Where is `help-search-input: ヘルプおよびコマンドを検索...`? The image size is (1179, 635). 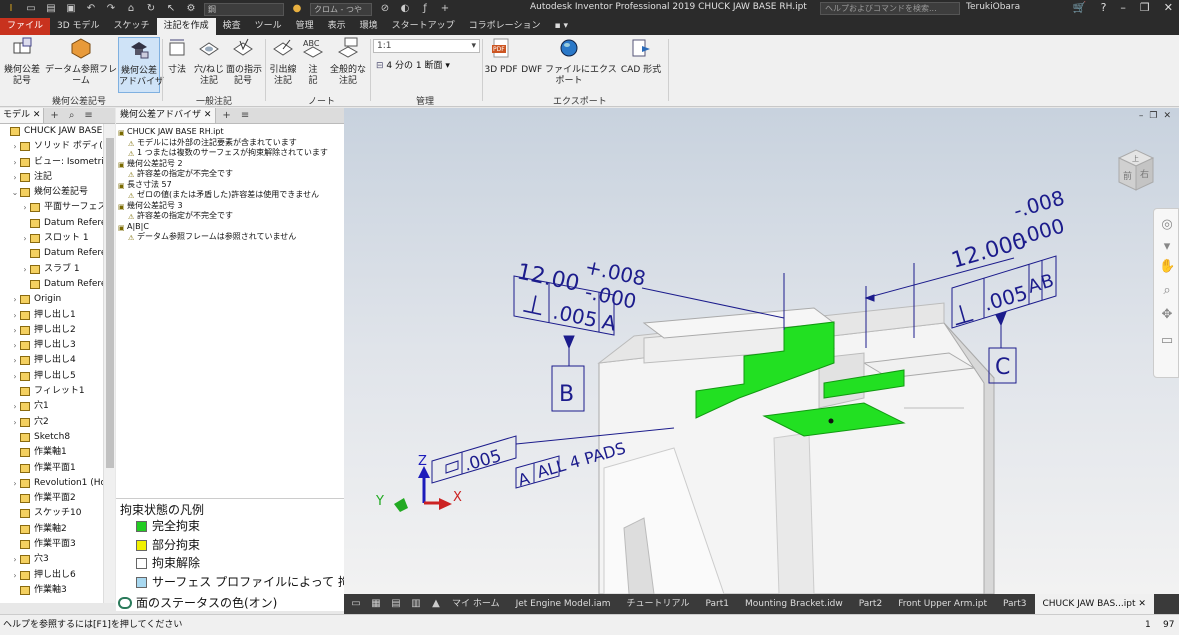
help-search-input: ヘルプおよびコマンドを検索... is located at coordinates (890, 8).